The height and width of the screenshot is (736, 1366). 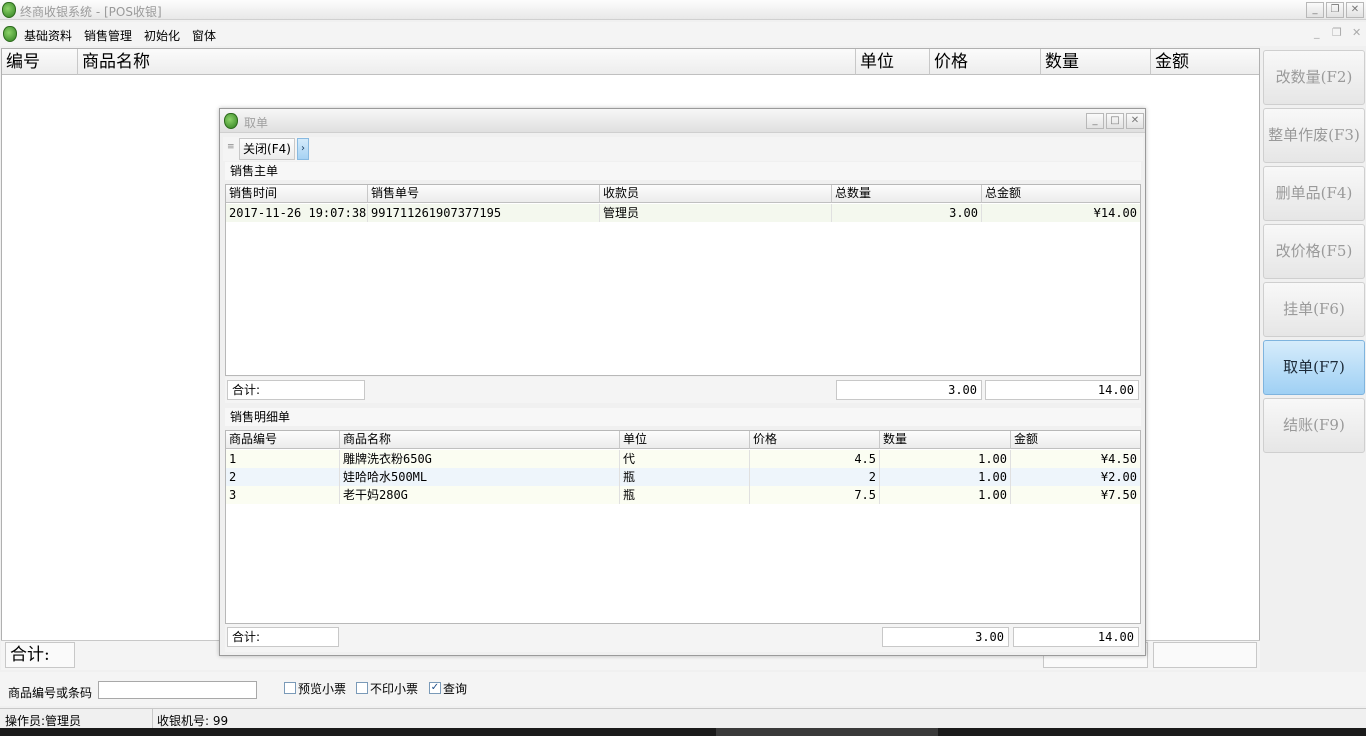 What do you see at coordinates (283, 637) in the screenshot?
I see `detail-total-label: 合计:` at bounding box center [283, 637].